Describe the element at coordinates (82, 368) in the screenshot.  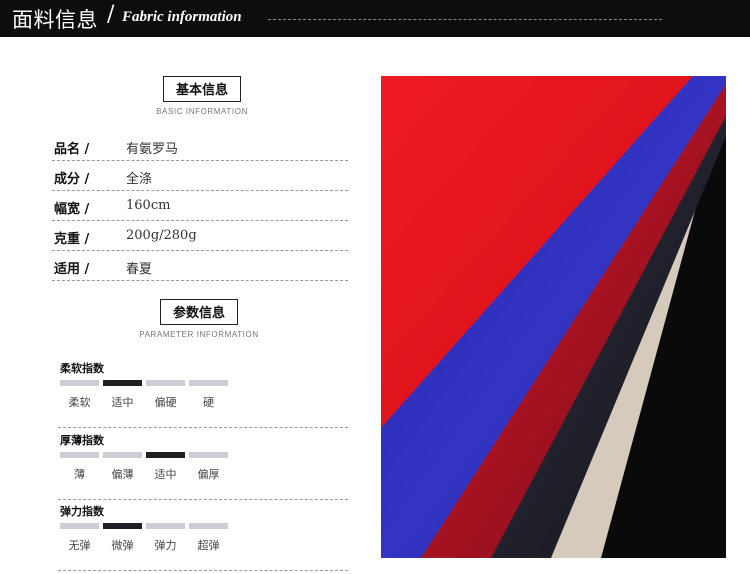
I see `param-group-title: 柔软指数` at that location.